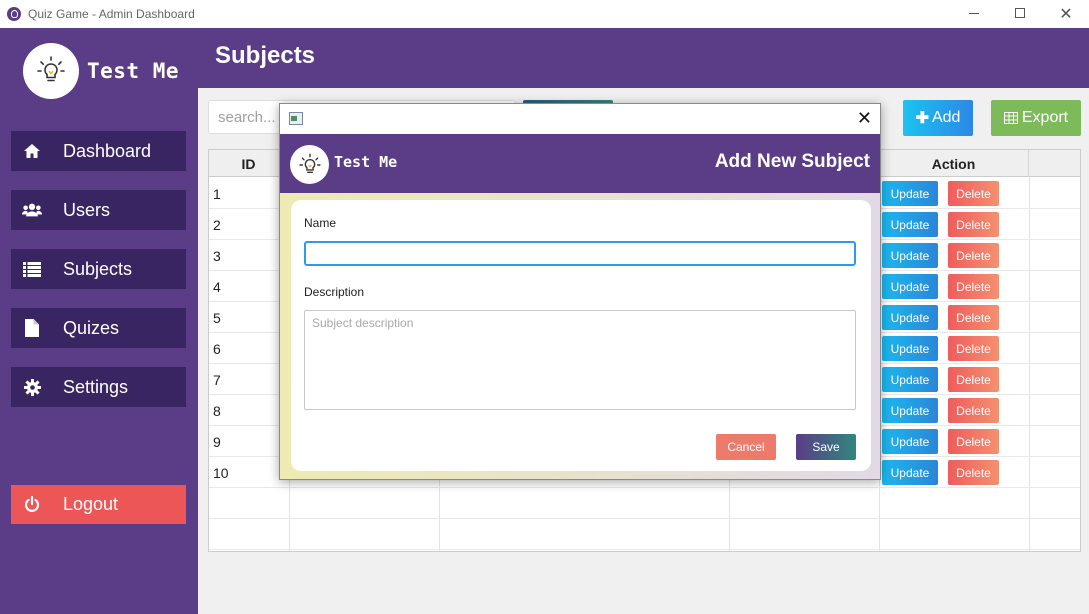 Image resolution: width=1089 pixels, height=614 pixels. Describe the element at coordinates (217, 317) in the screenshot. I see `row-id: 5` at that location.